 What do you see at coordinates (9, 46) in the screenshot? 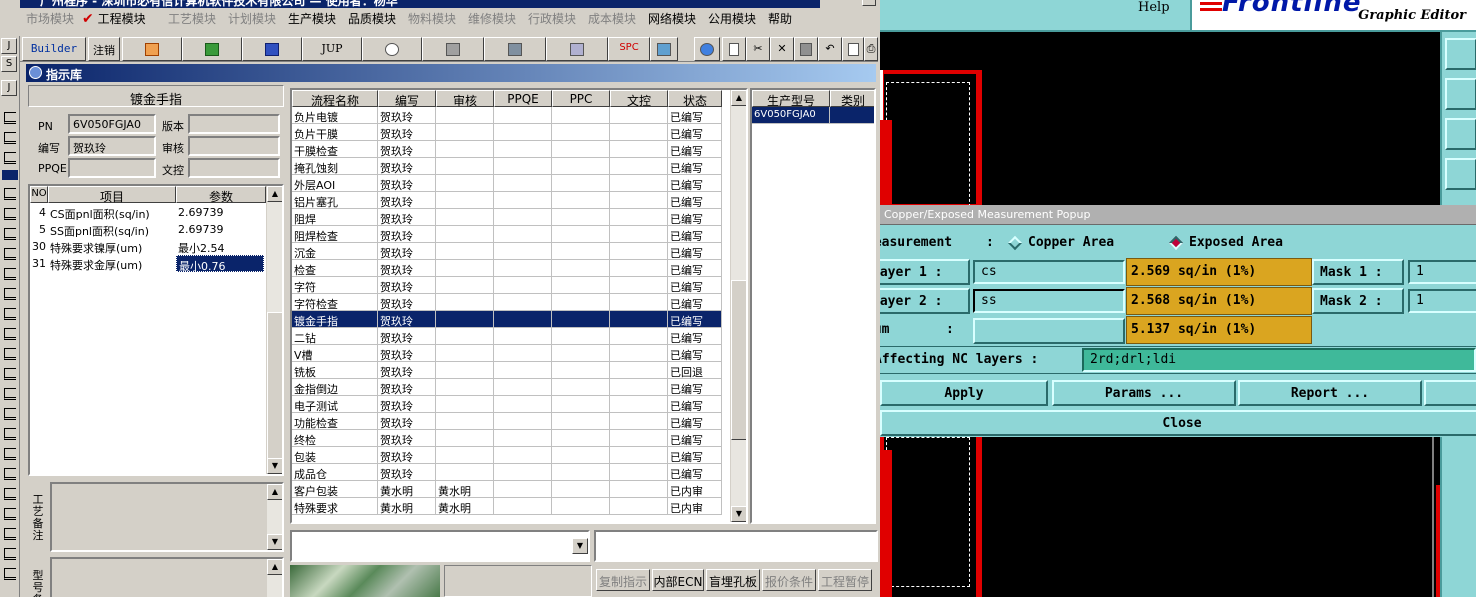
I see `strip-tab-j1: J` at bounding box center [9, 46].